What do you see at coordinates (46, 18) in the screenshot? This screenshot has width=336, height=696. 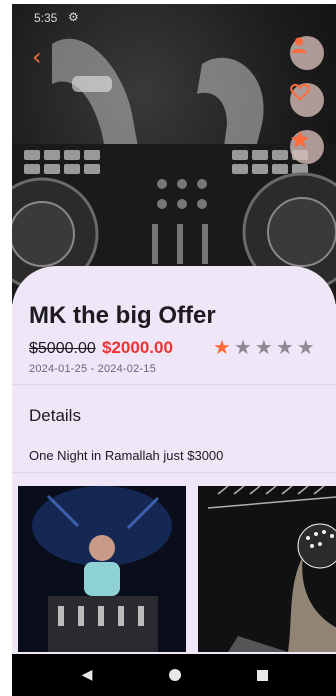 I see `status-time: 5:35` at bounding box center [46, 18].